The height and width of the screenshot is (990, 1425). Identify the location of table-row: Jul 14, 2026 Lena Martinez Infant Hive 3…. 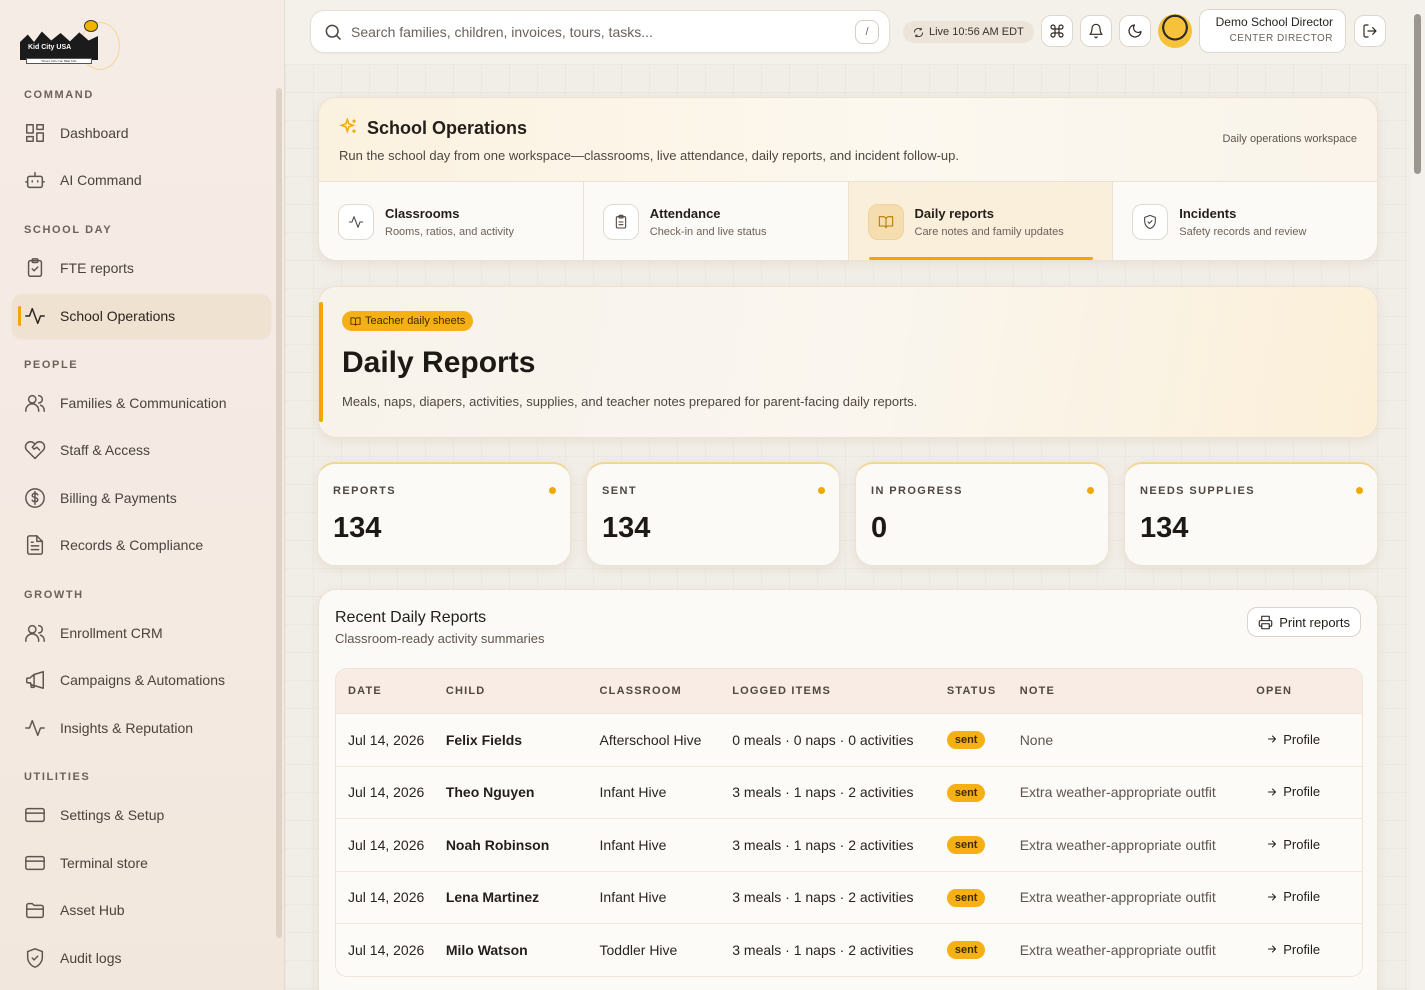
(849, 896).